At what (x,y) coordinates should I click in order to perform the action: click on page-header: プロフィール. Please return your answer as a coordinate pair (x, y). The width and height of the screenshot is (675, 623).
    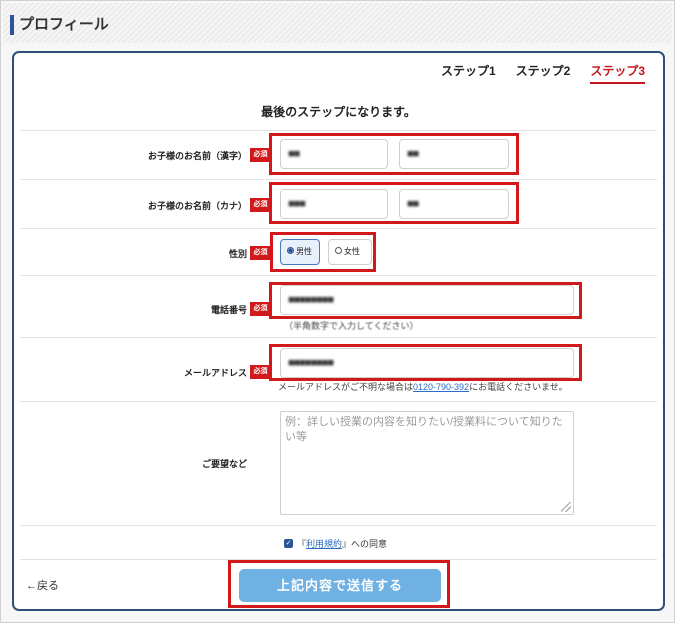
    Looking at the image, I should click on (337, 23).